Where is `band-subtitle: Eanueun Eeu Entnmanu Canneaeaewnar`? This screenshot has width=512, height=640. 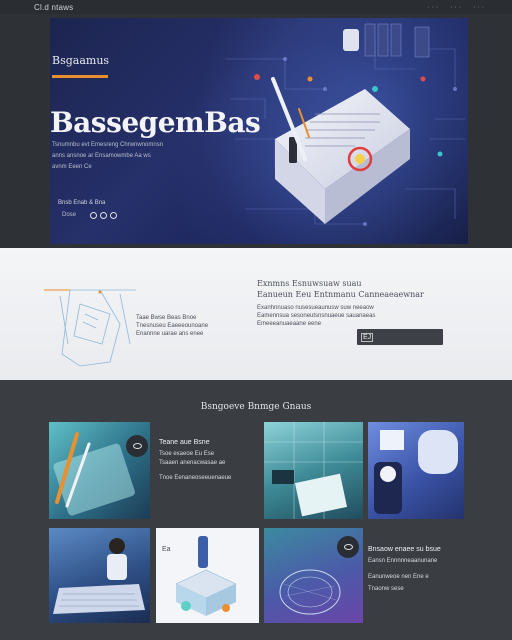 band-subtitle: Eanueun Eeu Entnmanu Canneaeaewnar is located at coordinates (340, 294).